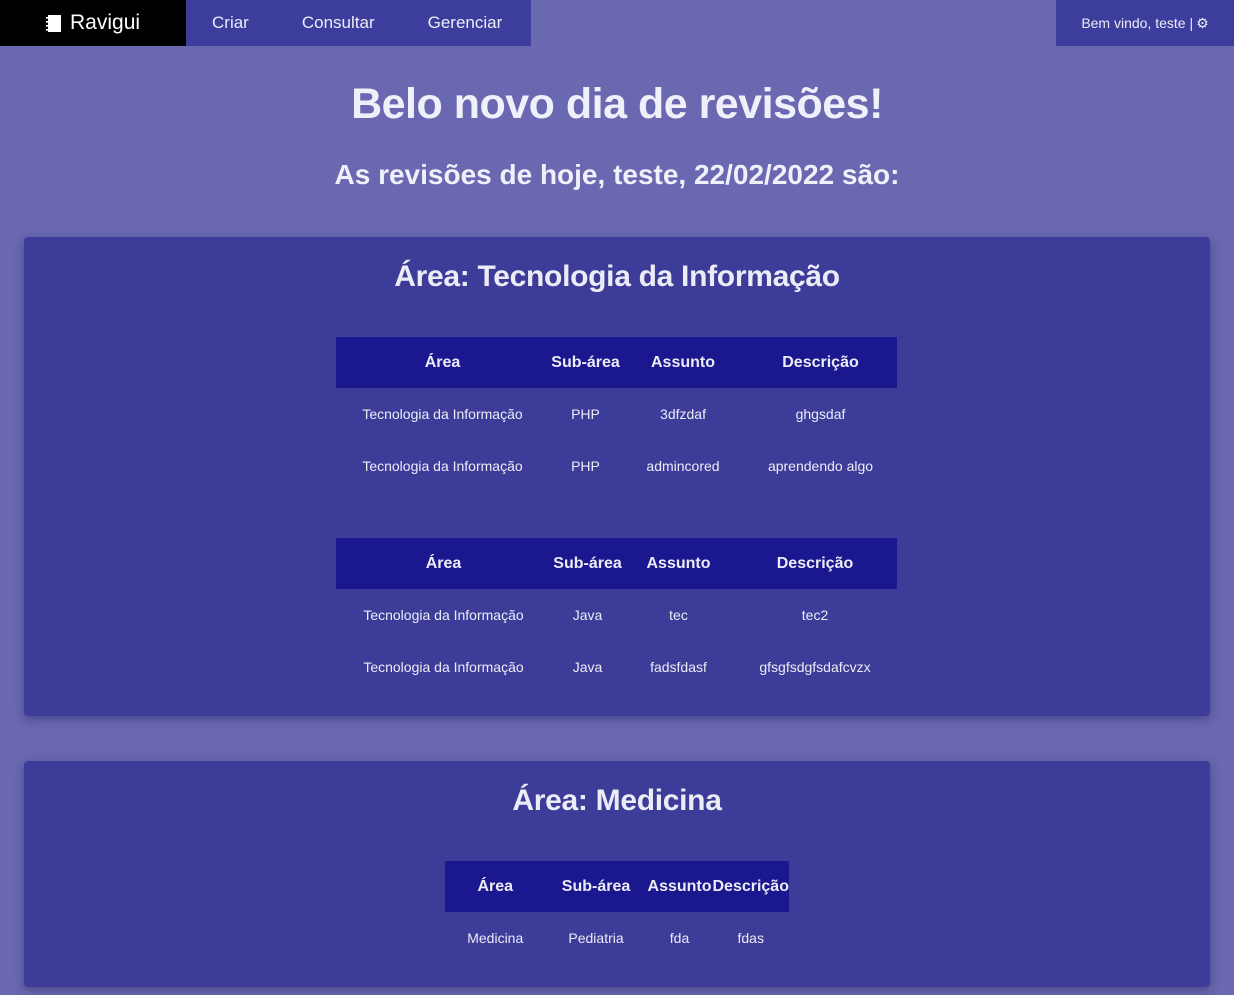 The width and height of the screenshot is (1234, 995). I want to click on cell-assunto: tec, so click(678, 615).